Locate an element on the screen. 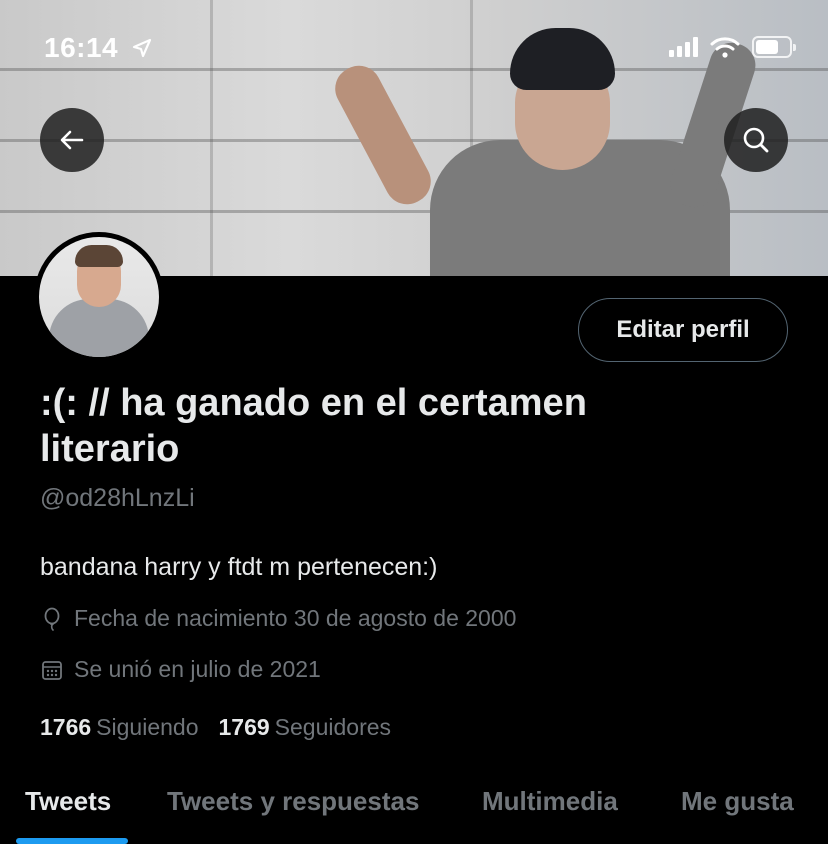 This screenshot has width=828, height=844. joined-date-row: Se unió en julio de 2021 is located at coordinates (180, 669).